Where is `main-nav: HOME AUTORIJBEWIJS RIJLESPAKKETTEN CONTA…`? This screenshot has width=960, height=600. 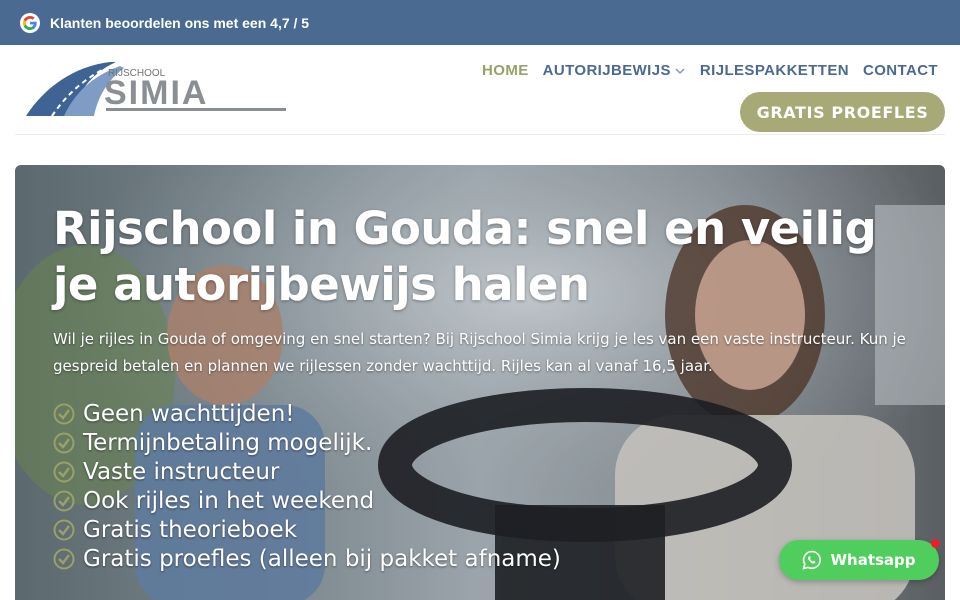
main-nav: HOME AUTORIJBEWIJS RIJLESPAKKETTEN CONTA… is located at coordinates (710, 70).